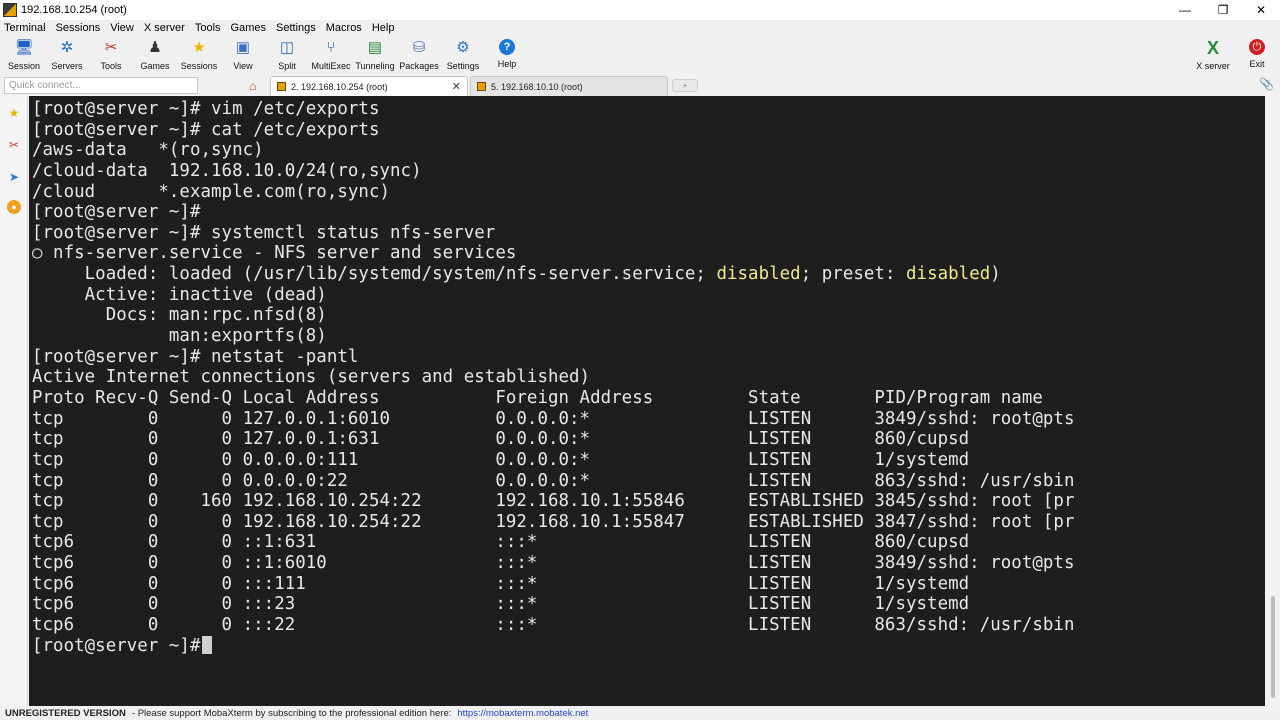 Image resolution: width=1280 pixels, height=720 pixels. What do you see at coordinates (1261, 10) in the screenshot?
I see `close-button: ✕` at bounding box center [1261, 10].